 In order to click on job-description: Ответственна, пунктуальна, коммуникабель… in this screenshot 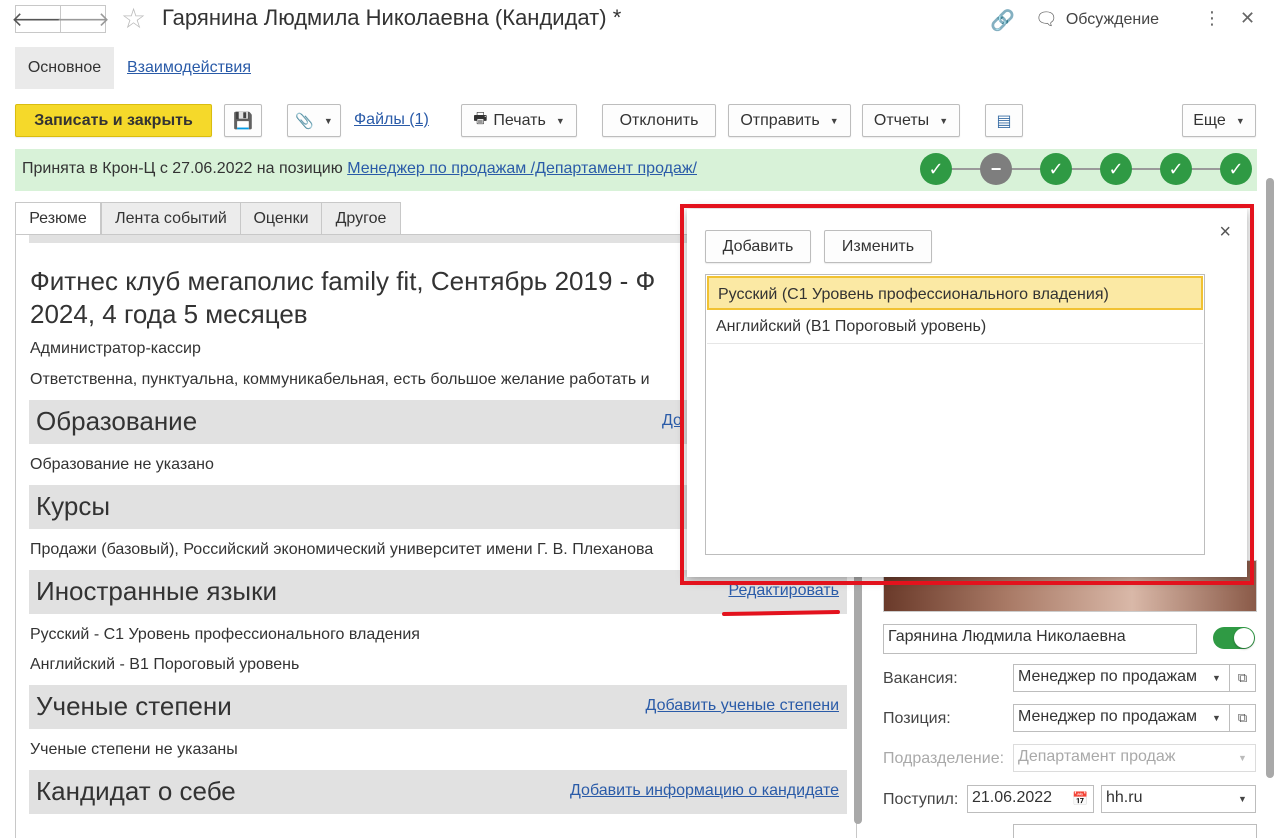, I will do `click(340, 379)`.